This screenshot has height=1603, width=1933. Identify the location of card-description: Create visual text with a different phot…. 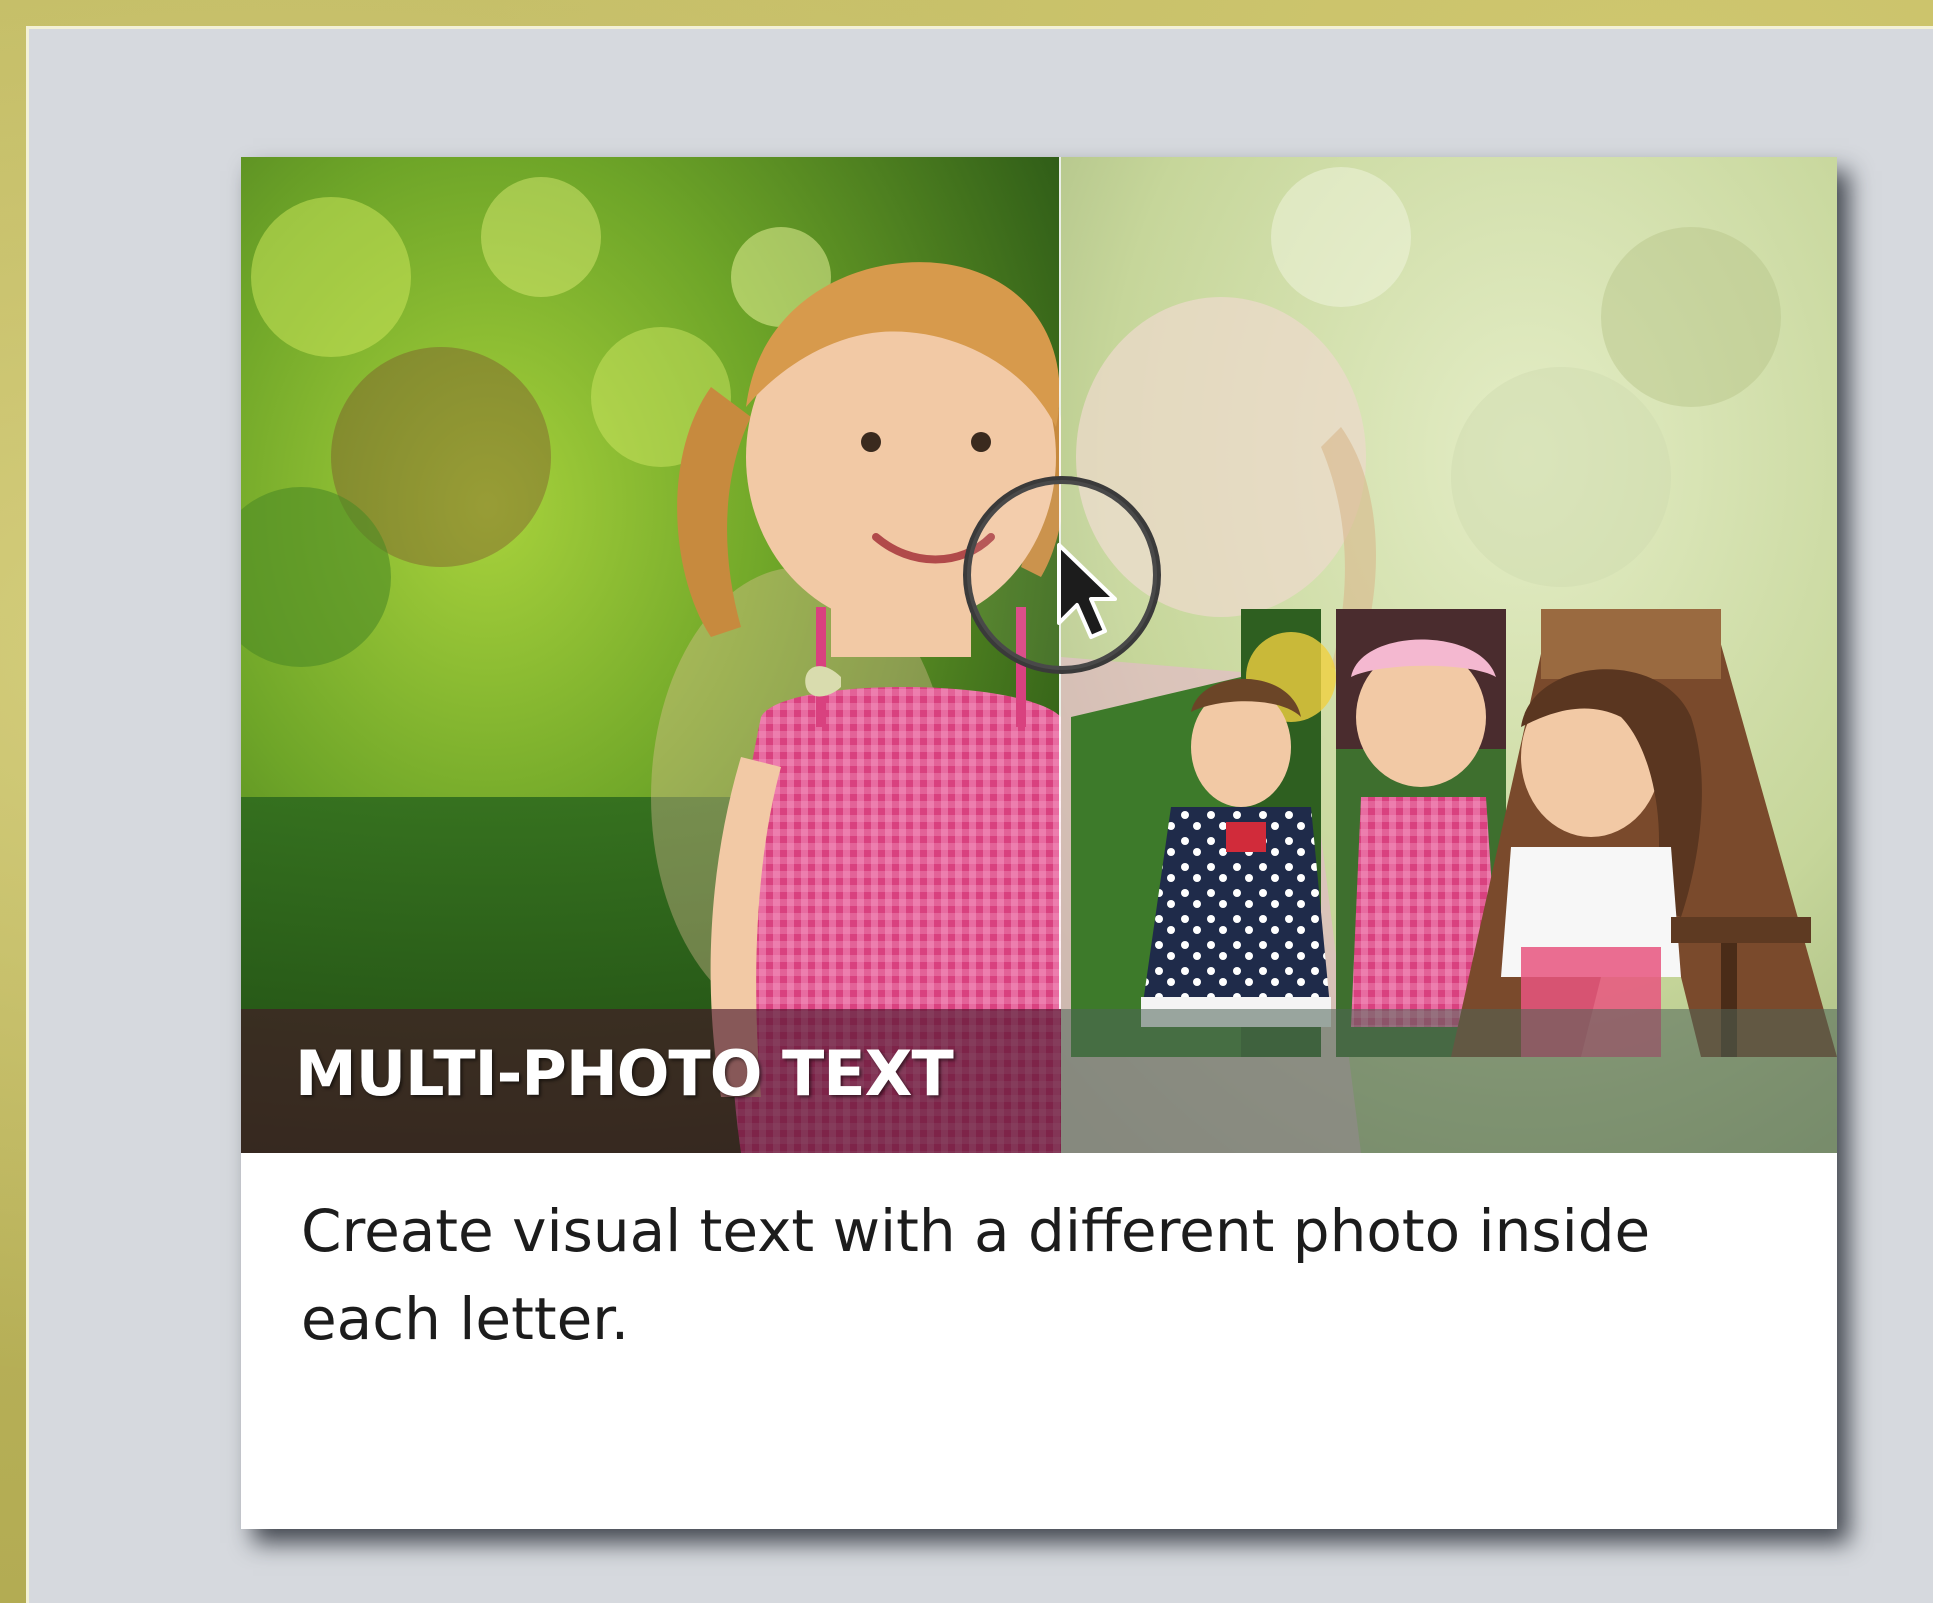
(976, 1275).